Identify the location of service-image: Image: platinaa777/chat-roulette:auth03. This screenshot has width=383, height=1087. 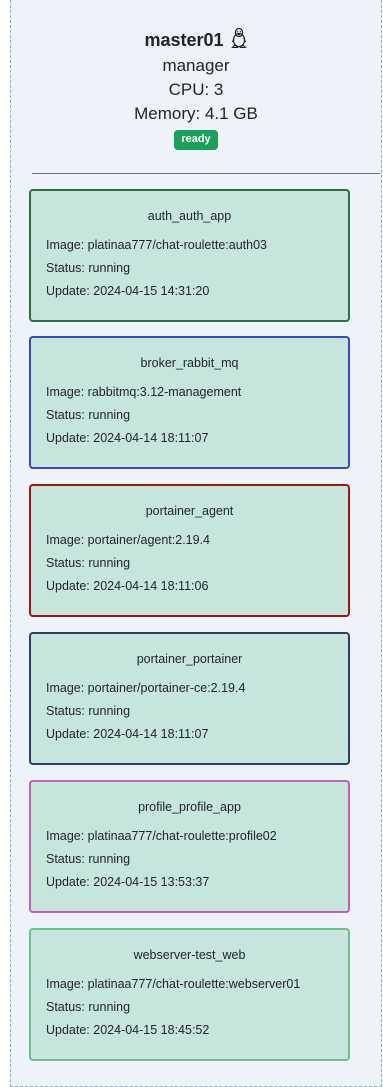
(156, 245).